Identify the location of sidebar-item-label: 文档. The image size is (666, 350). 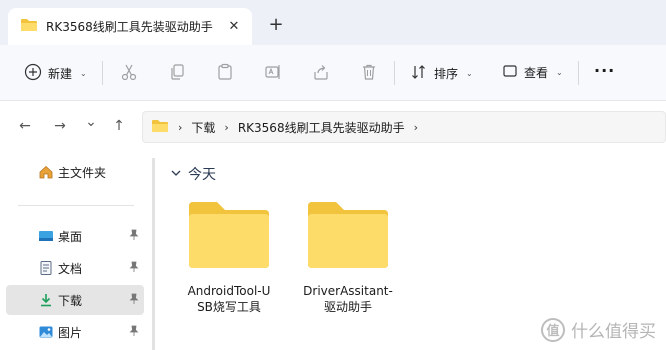
(70, 268).